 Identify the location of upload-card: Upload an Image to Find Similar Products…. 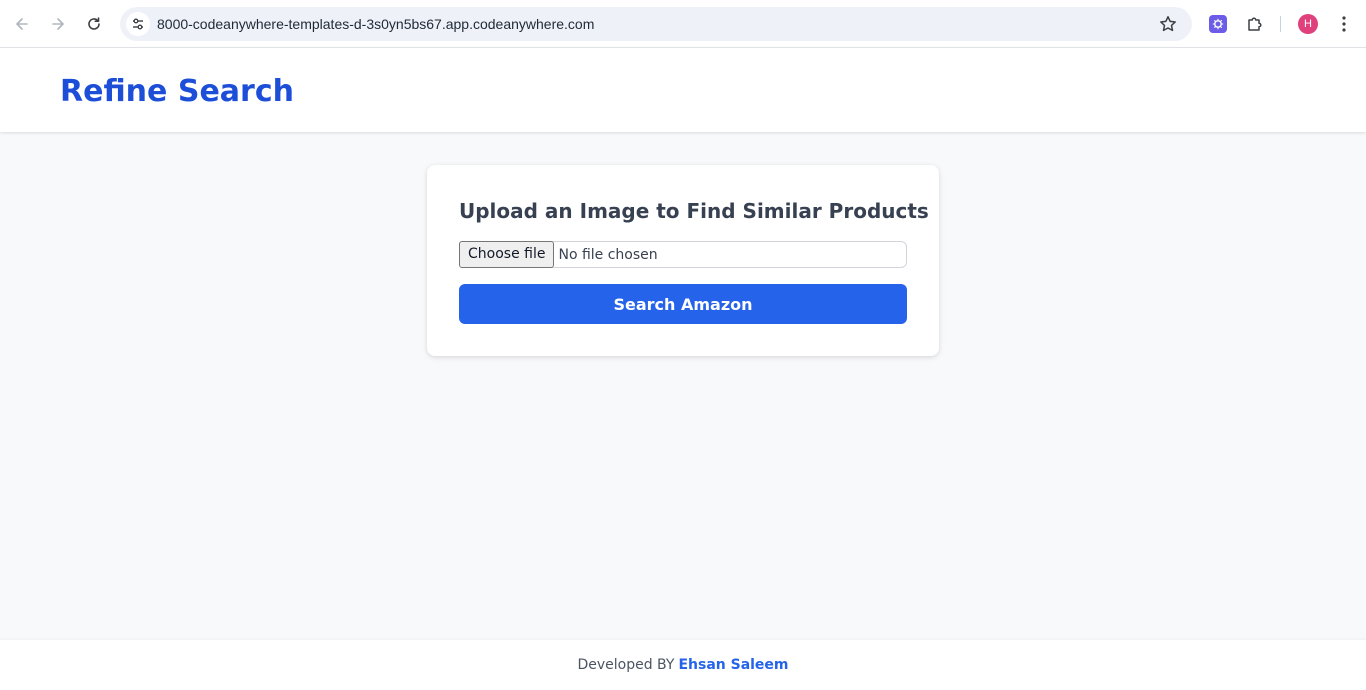
(683, 260).